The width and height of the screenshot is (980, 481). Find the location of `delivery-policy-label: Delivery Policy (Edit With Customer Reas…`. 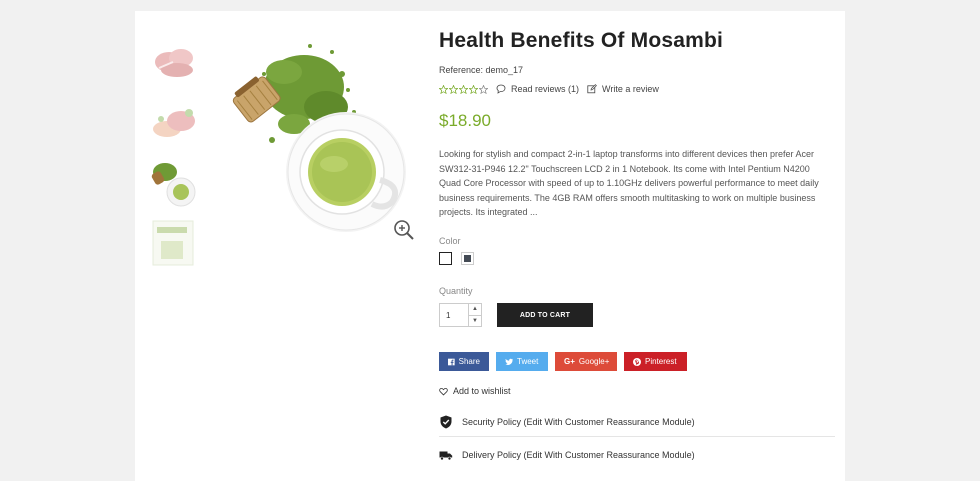

delivery-policy-label: Delivery Policy (Edit With Customer Reas… is located at coordinates (578, 455).